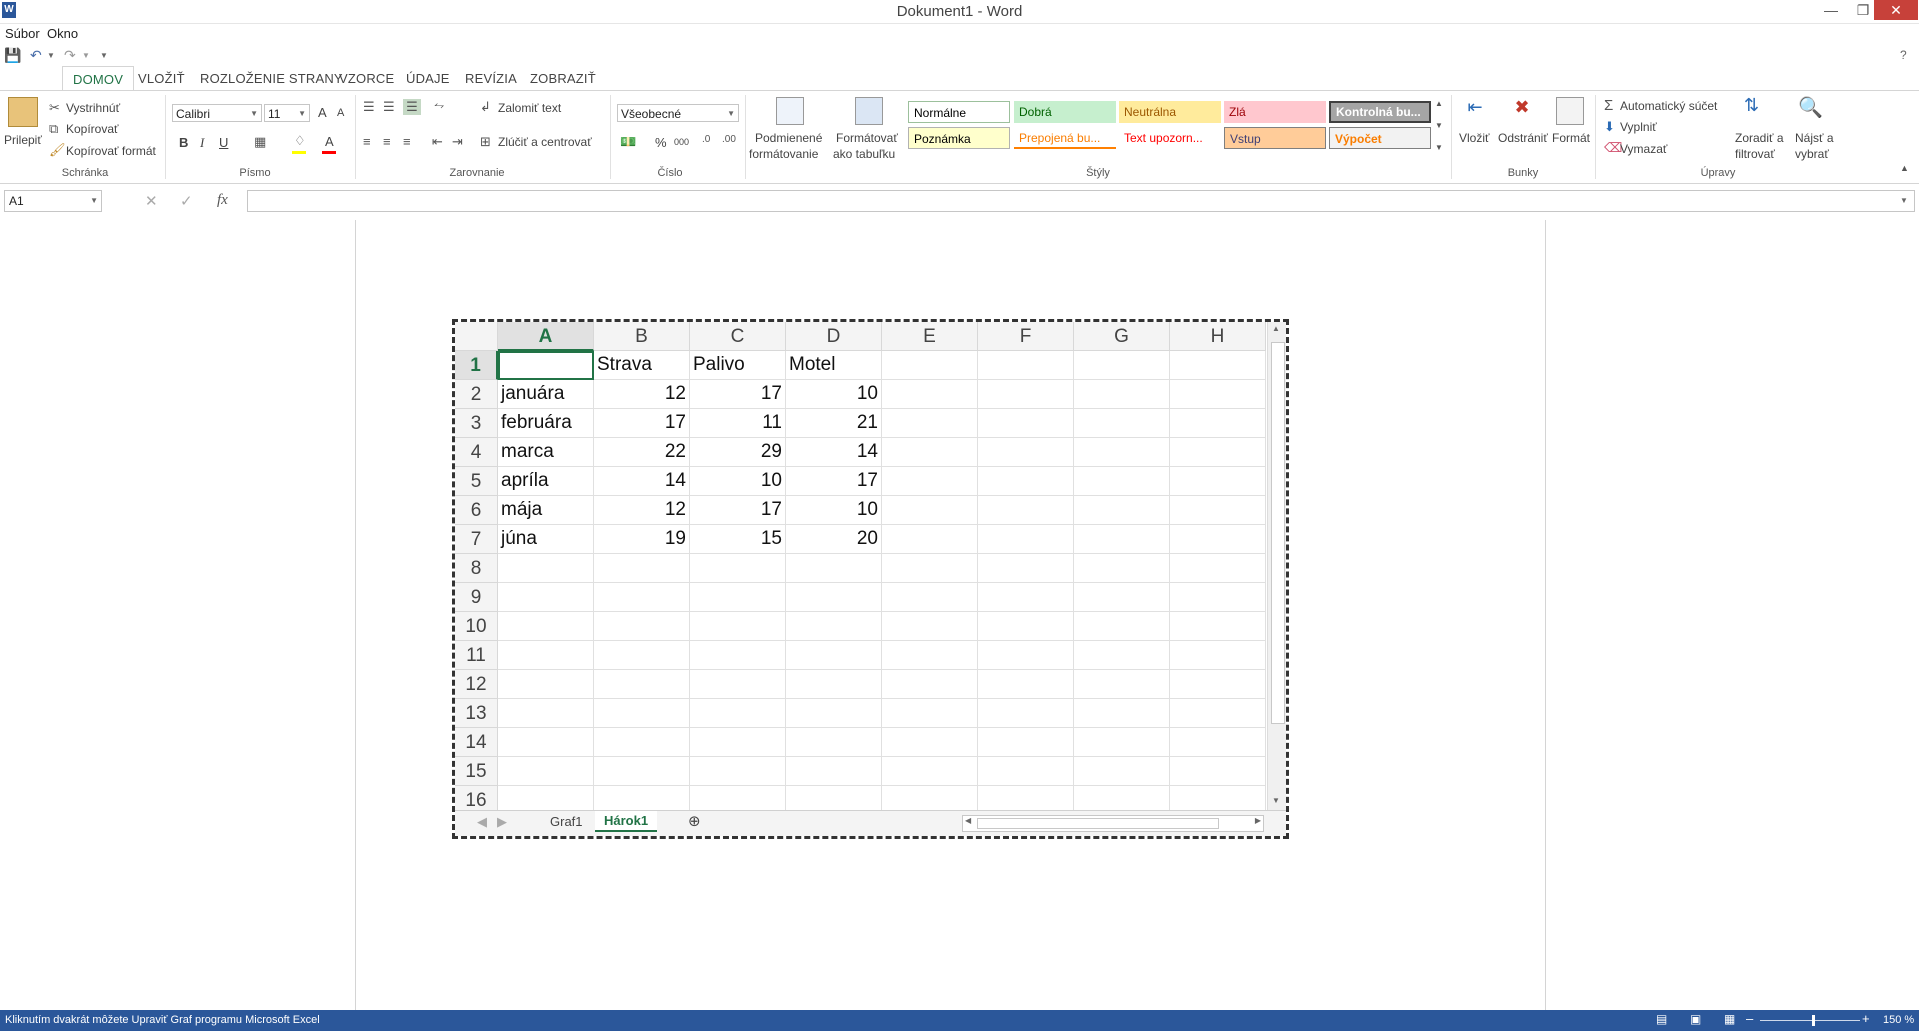 The image size is (1919, 1031). What do you see at coordinates (834, 713) in the screenshot?
I see `cell-d13` at bounding box center [834, 713].